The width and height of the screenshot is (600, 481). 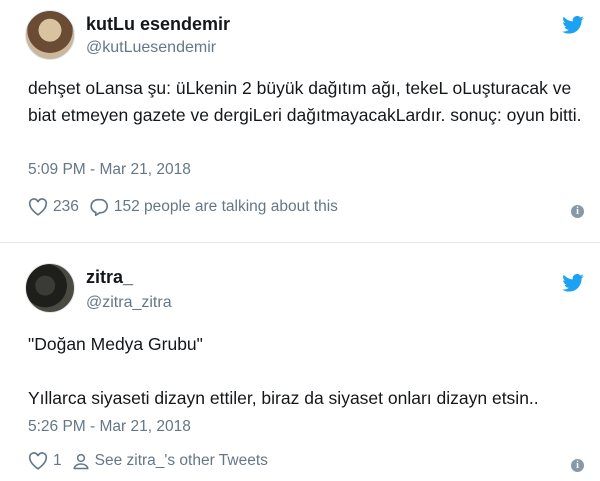 I want to click on like-count: 236, so click(x=66, y=206).